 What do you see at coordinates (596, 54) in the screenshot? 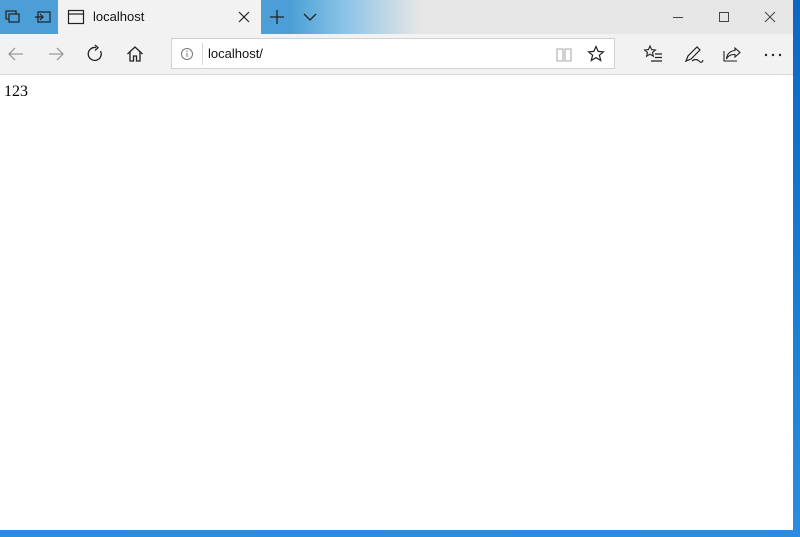
I see `star-icon` at bounding box center [596, 54].